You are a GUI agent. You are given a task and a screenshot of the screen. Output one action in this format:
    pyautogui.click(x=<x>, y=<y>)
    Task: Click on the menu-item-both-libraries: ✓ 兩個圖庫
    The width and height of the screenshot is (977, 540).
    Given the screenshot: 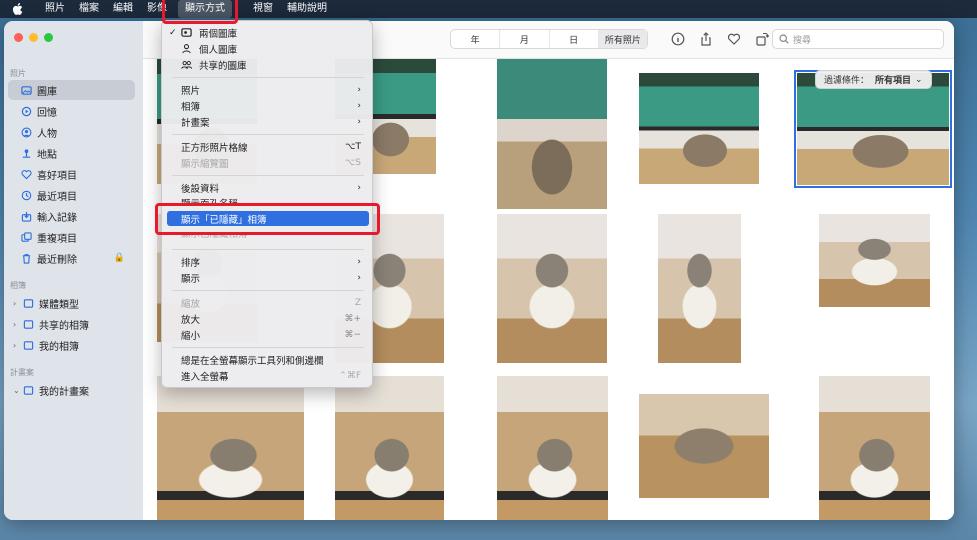 What is the action you would take?
    pyautogui.click(x=268, y=32)
    